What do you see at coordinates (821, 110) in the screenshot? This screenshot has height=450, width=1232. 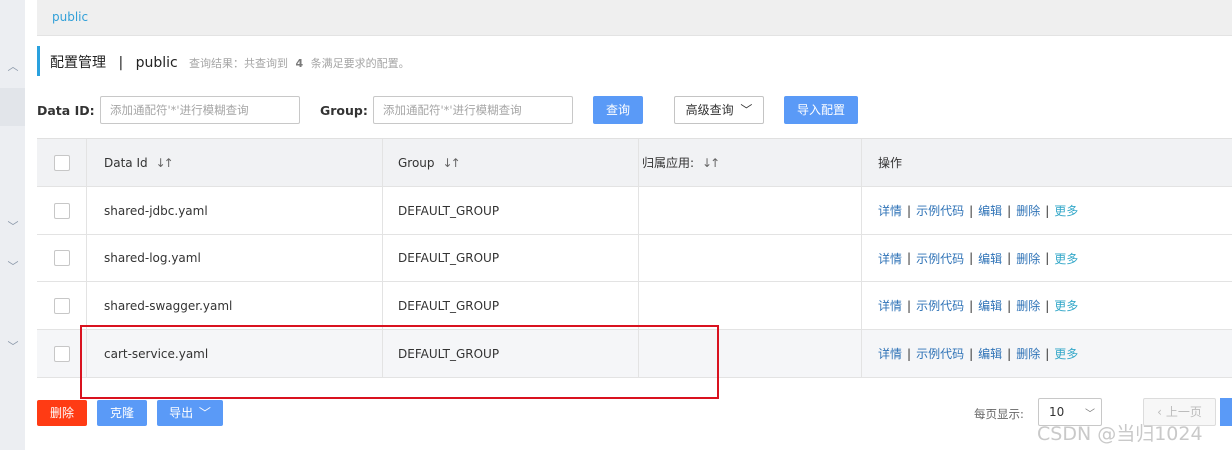 I see `import-config-button: 导入配置` at bounding box center [821, 110].